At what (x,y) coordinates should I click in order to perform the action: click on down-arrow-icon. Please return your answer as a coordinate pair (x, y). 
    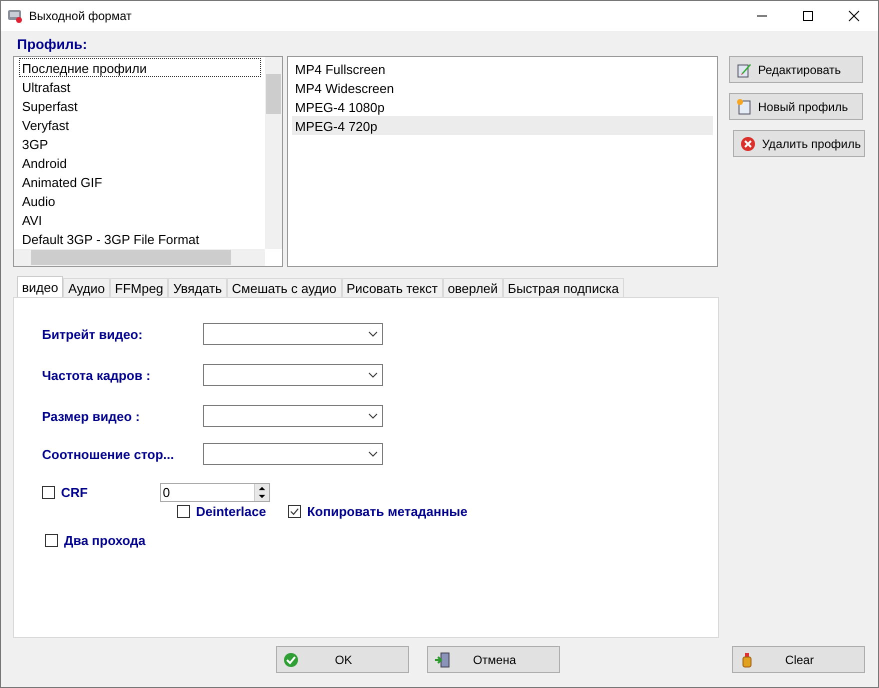
    Looking at the image, I should click on (262, 497).